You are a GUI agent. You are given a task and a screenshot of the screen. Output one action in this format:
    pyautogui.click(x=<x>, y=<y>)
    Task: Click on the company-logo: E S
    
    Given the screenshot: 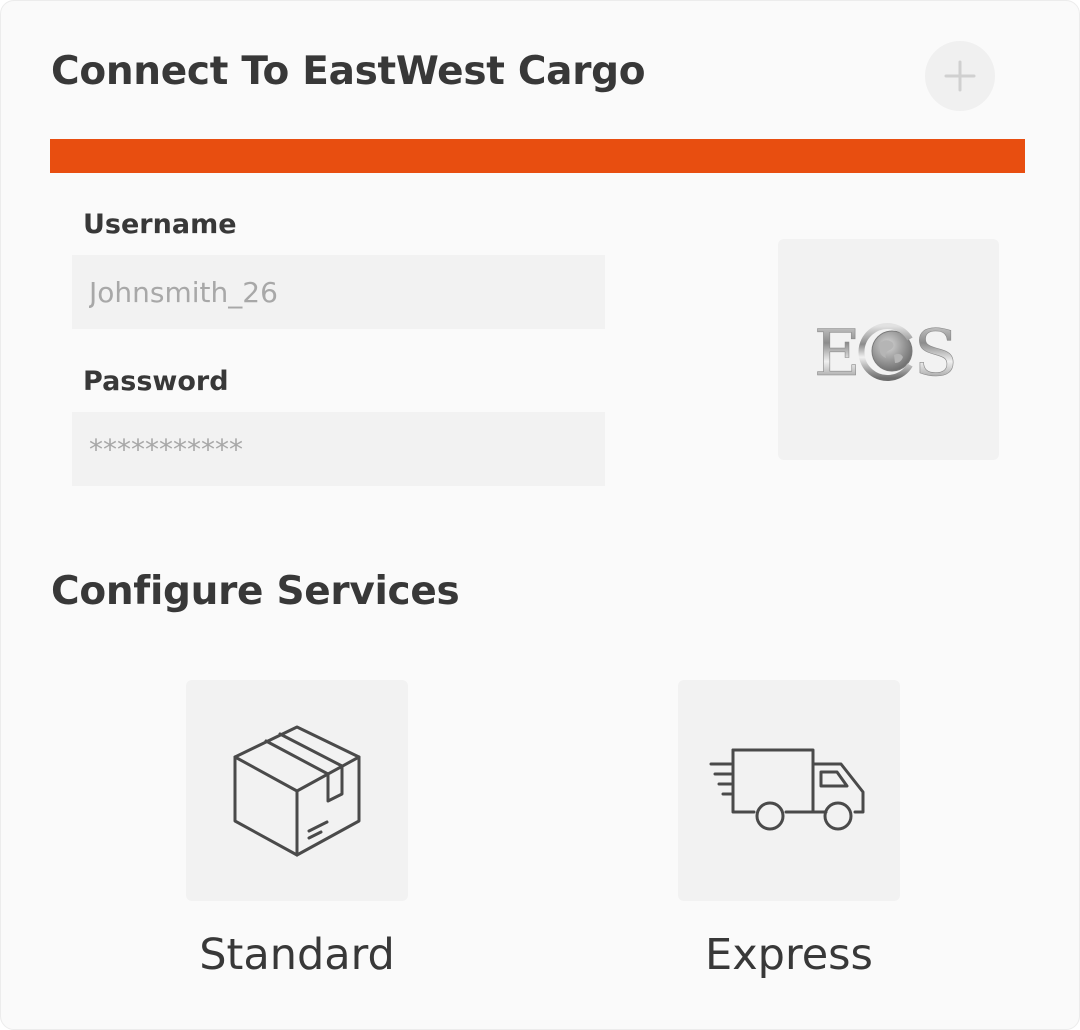 What is the action you would take?
    pyautogui.click(x=888, y=349)
    